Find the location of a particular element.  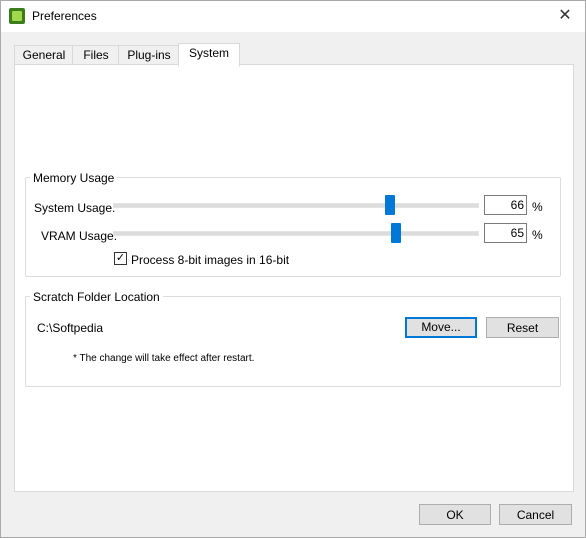

system-usage-label: System Usage: is located at coordinates (75, 208).